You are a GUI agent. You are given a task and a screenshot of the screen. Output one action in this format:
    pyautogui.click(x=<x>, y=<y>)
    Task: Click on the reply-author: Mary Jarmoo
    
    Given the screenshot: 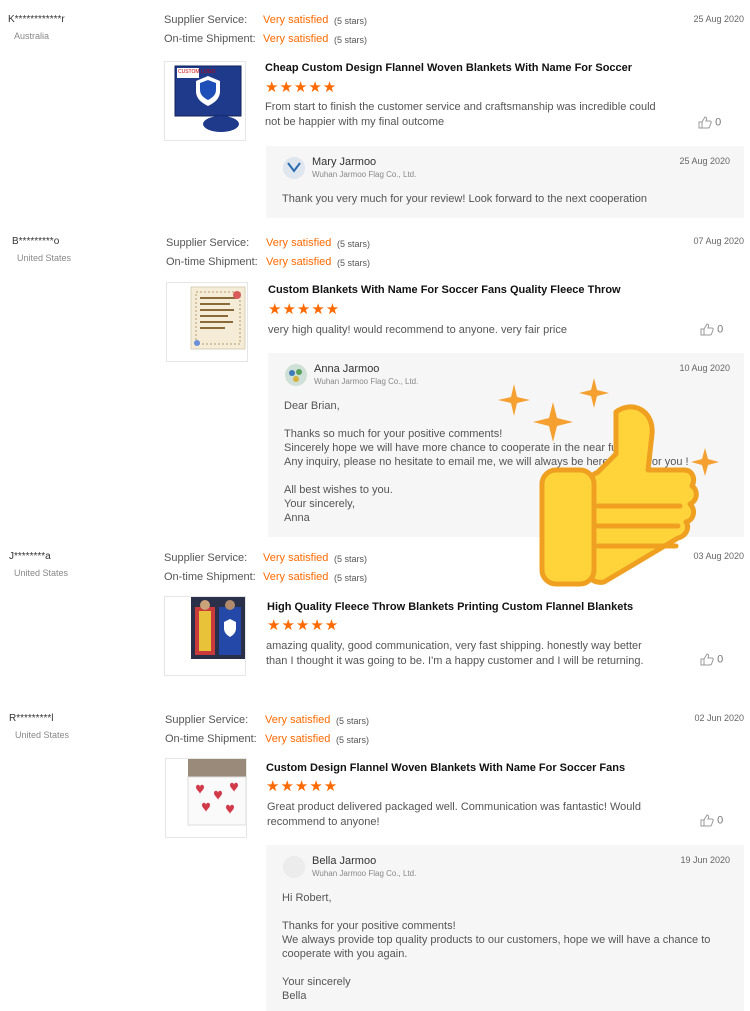 What is the action you would take?
    pyautogui.click(x=344, y=162)
    